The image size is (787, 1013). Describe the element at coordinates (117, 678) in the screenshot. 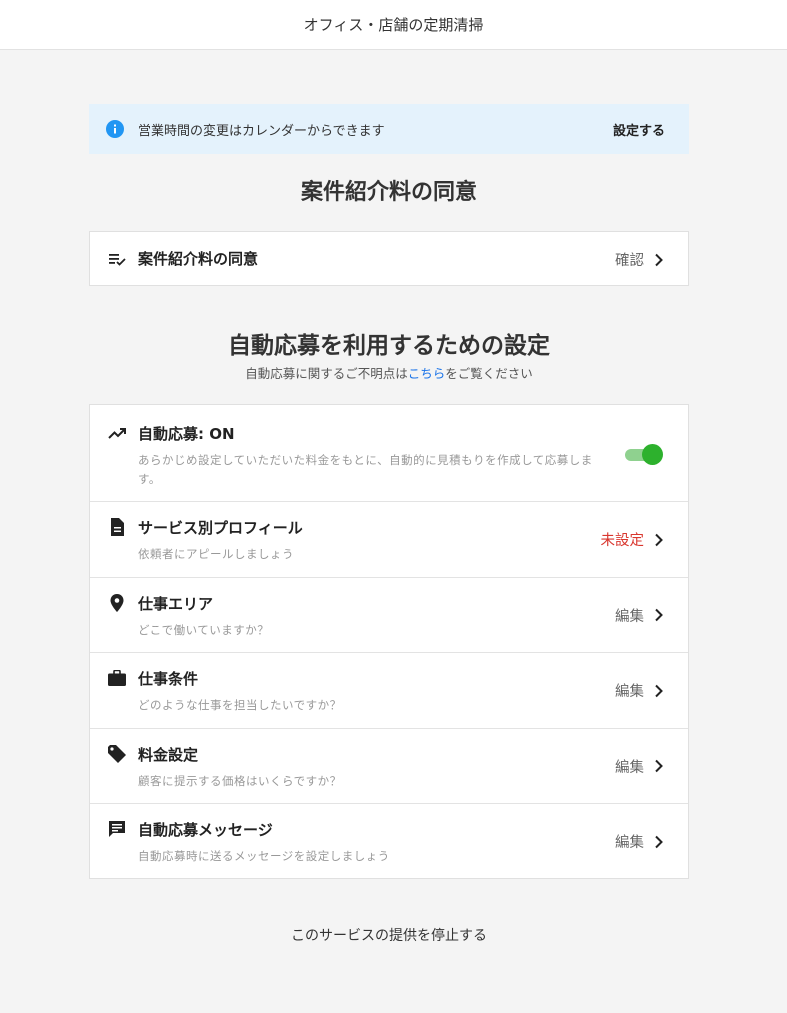

I see `briefcase-icon` at that location.